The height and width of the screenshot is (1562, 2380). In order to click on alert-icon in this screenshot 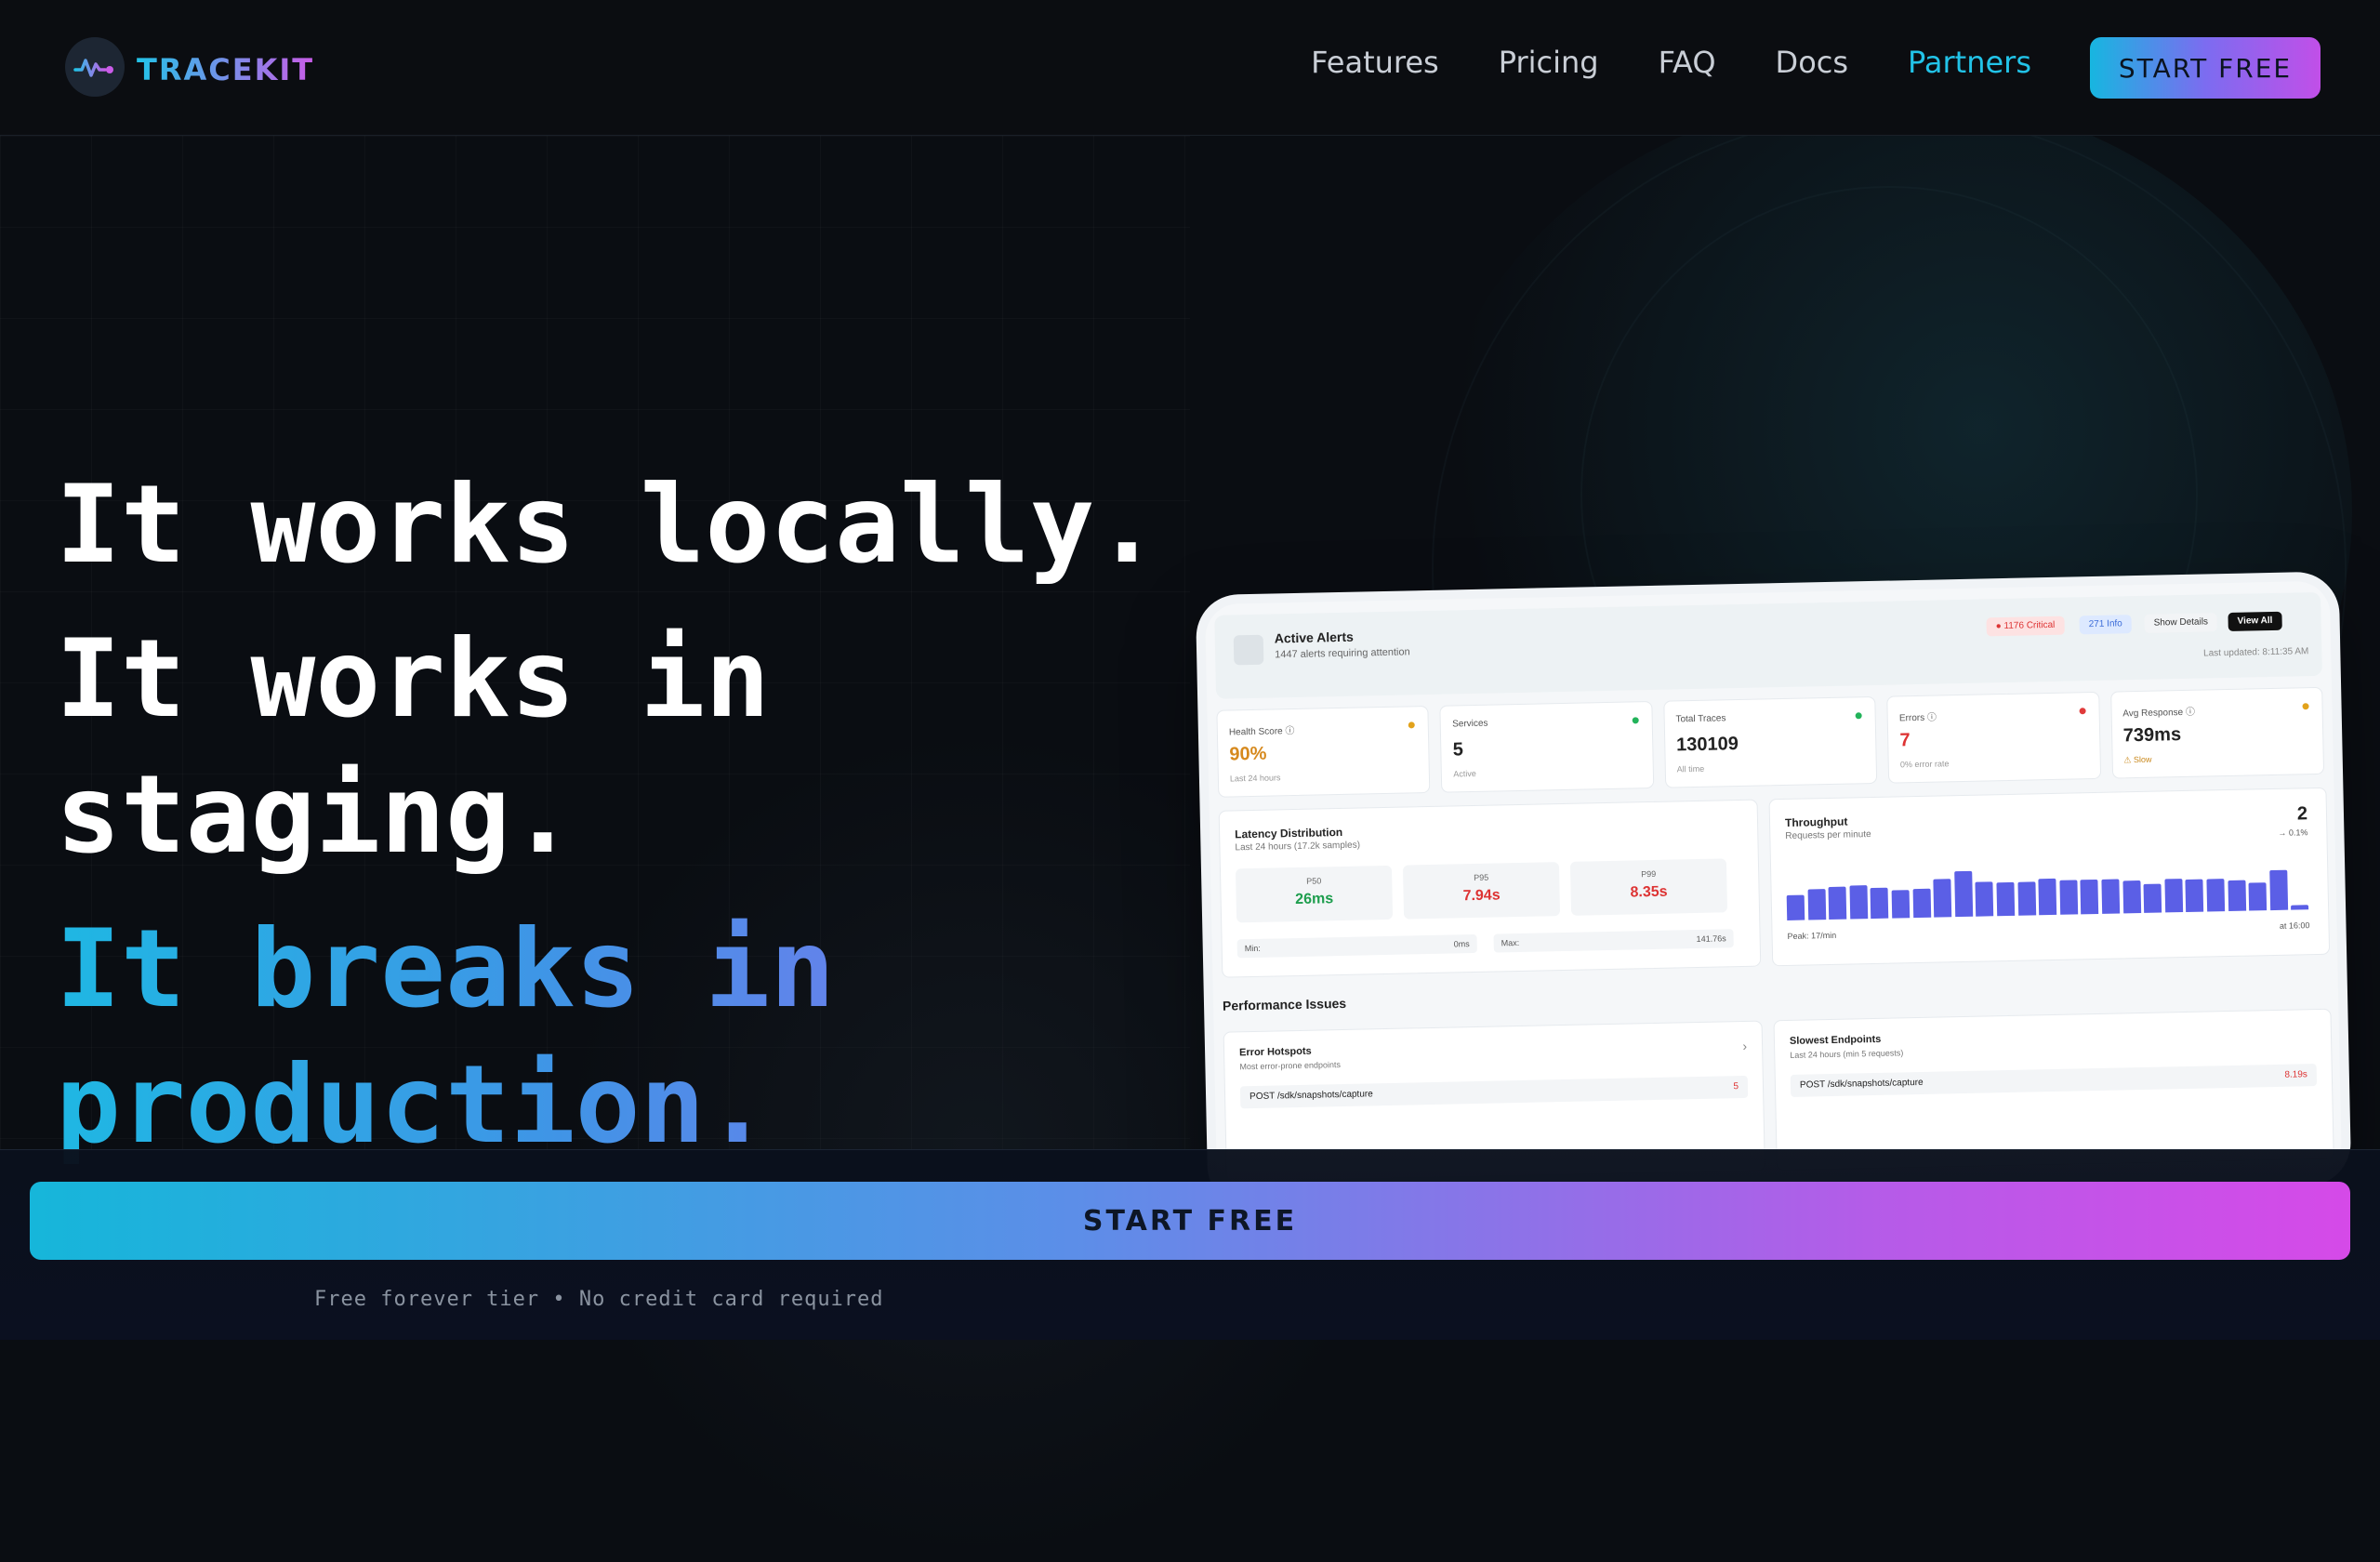, I will do `click(1248, 650)`.